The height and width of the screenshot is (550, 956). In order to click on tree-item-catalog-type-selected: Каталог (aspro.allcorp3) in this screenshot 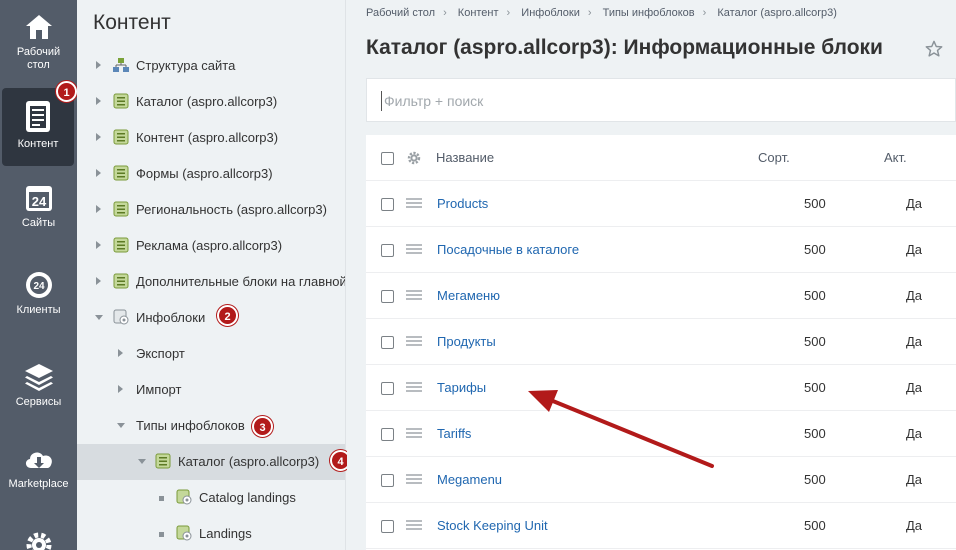, I will do `click(211, 462)`.